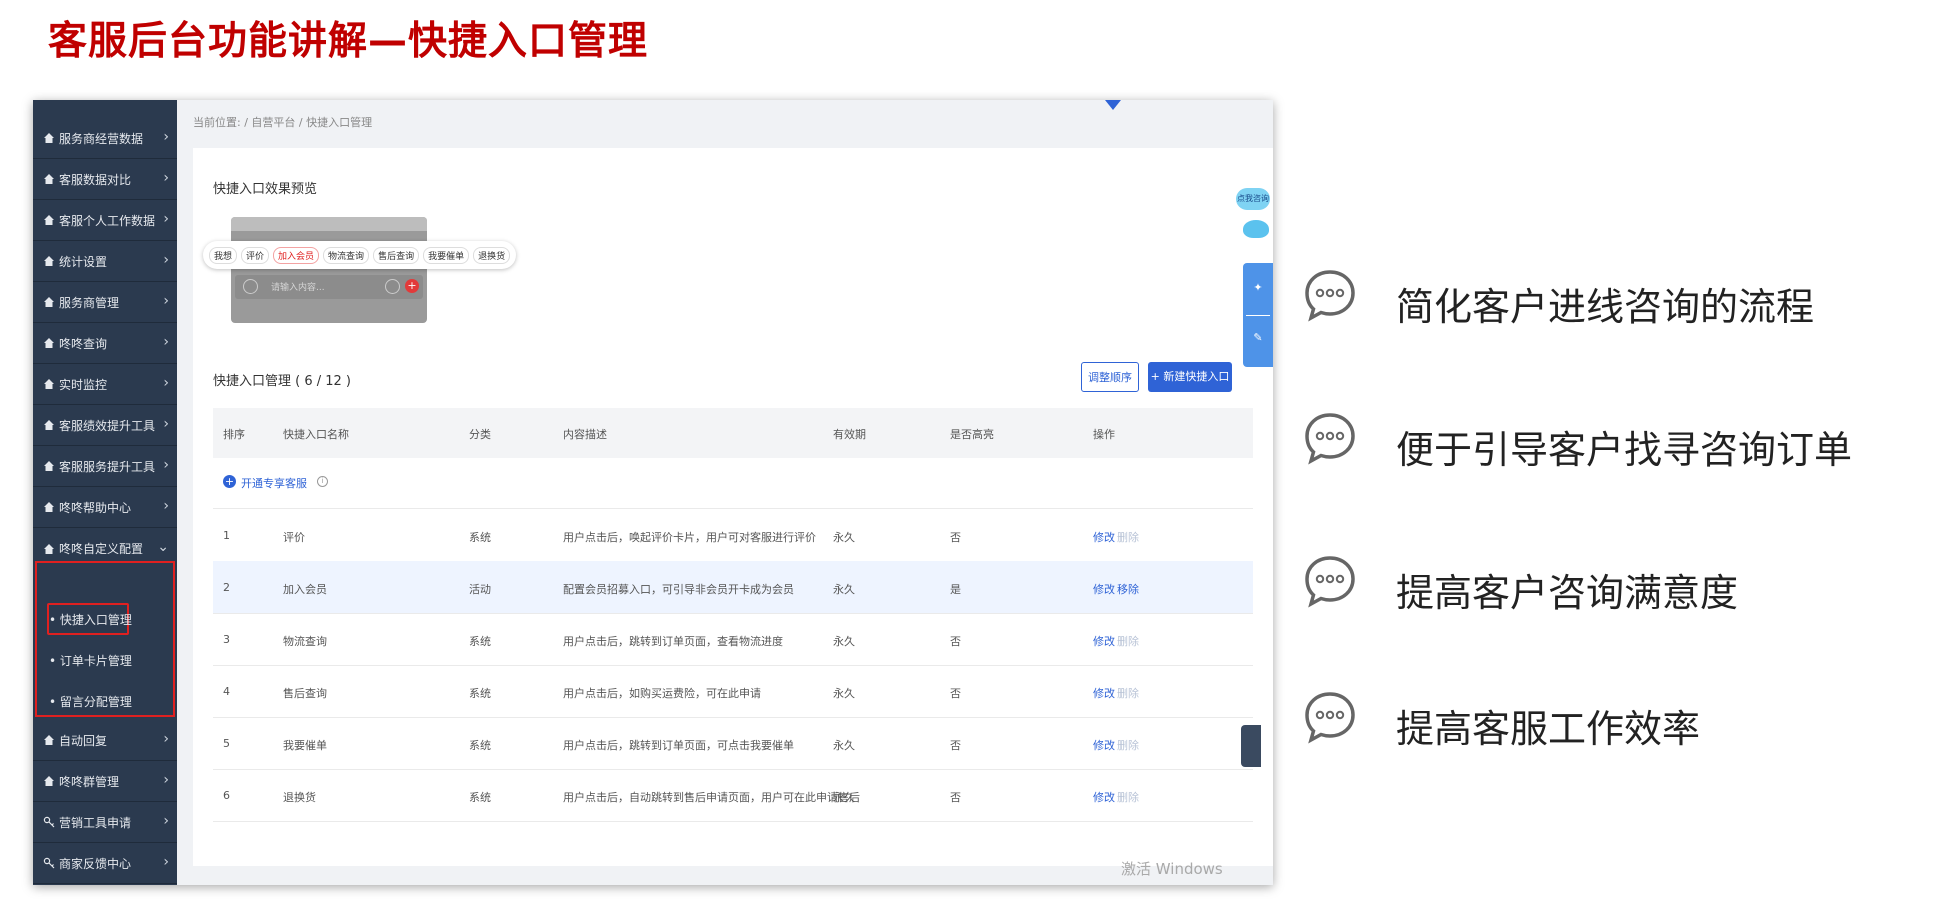  What do you see at coordinates (678, 745) in the screenshot?
I see `cell-desc: 用户点击后，跳转到订单页面，可点击我要催单` at bounding box center [678, 745].